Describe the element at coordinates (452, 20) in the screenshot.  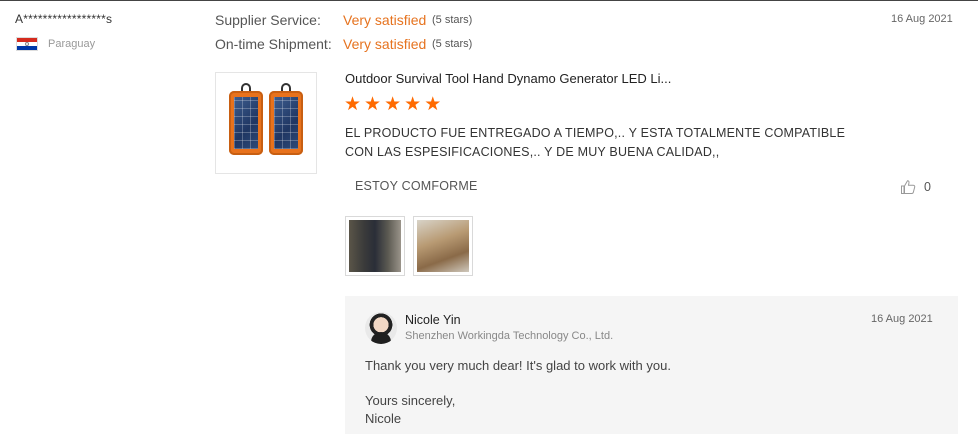
I see `supplier-service-stars: (5 stars)` at that location.